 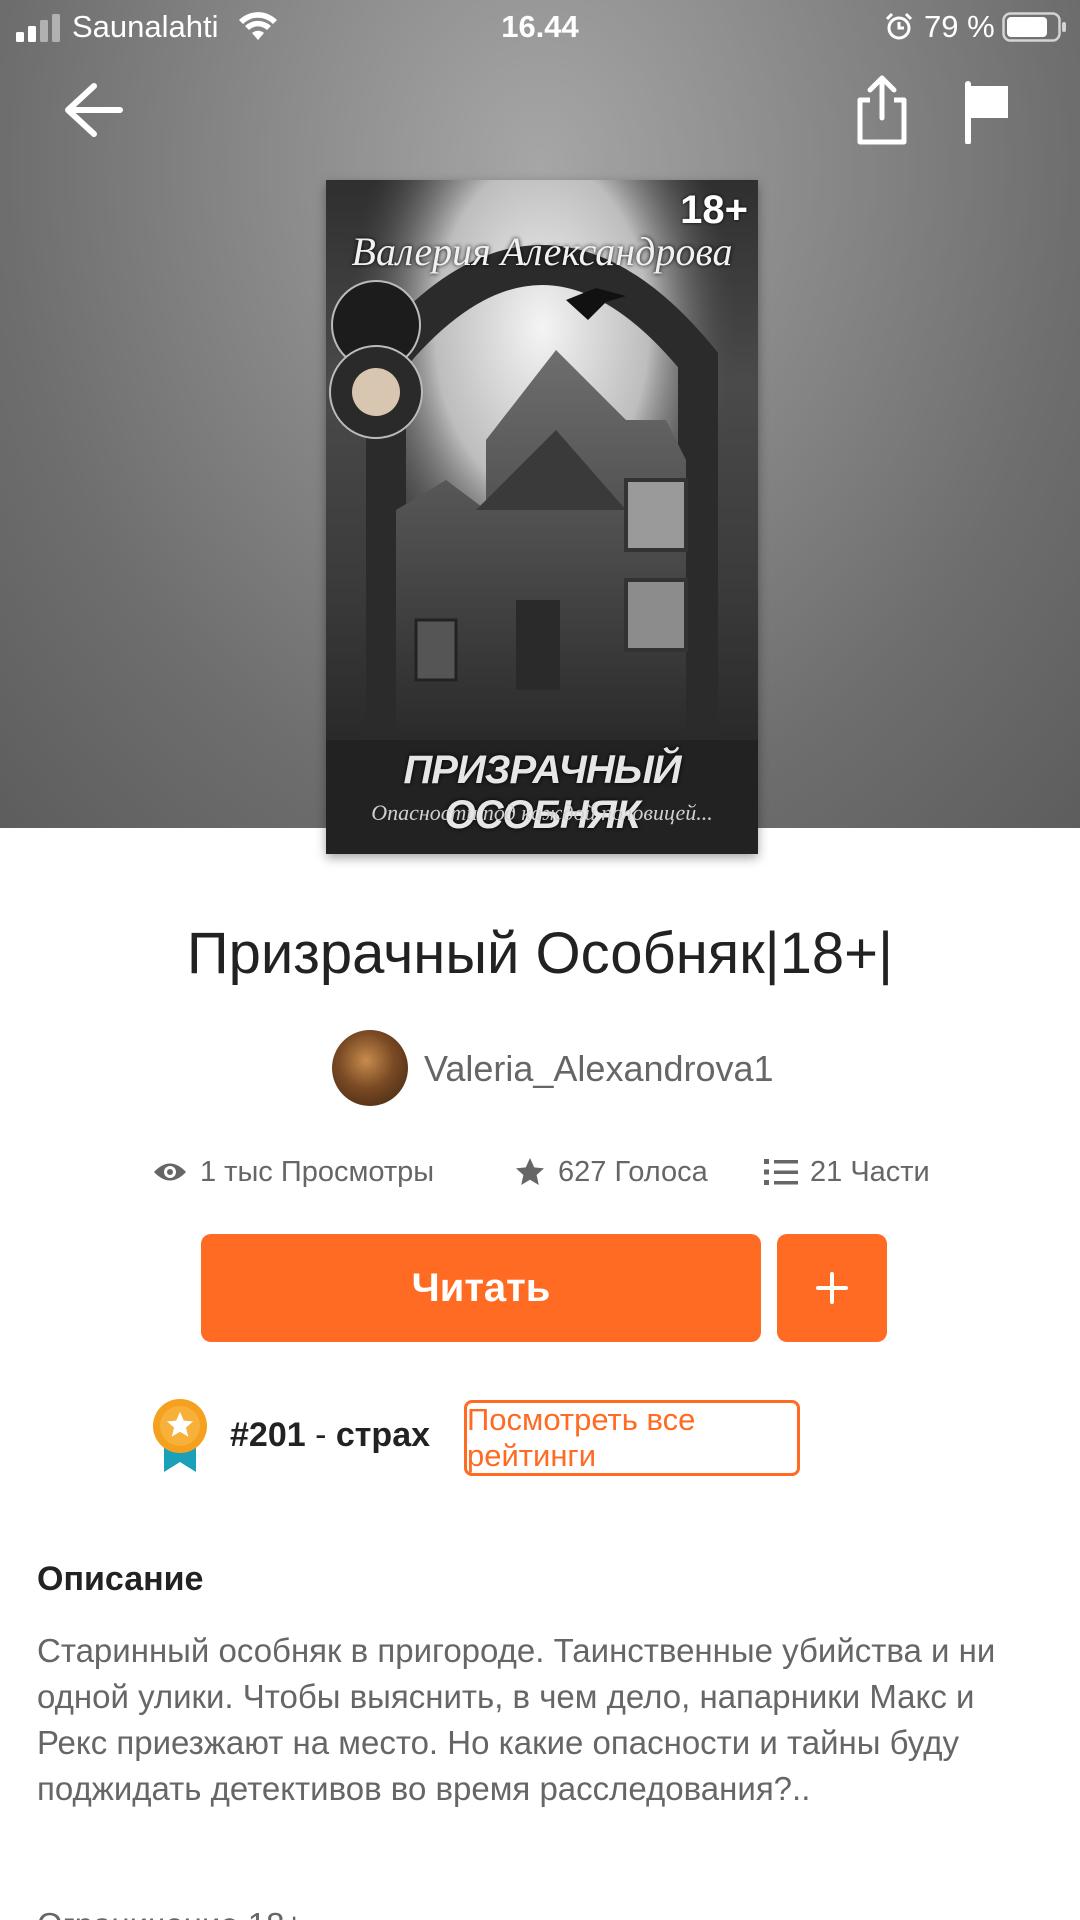 I want to click on ranking-row: #201 - страх Посмотреть все рейтинги, so click(x=540, y=1437).